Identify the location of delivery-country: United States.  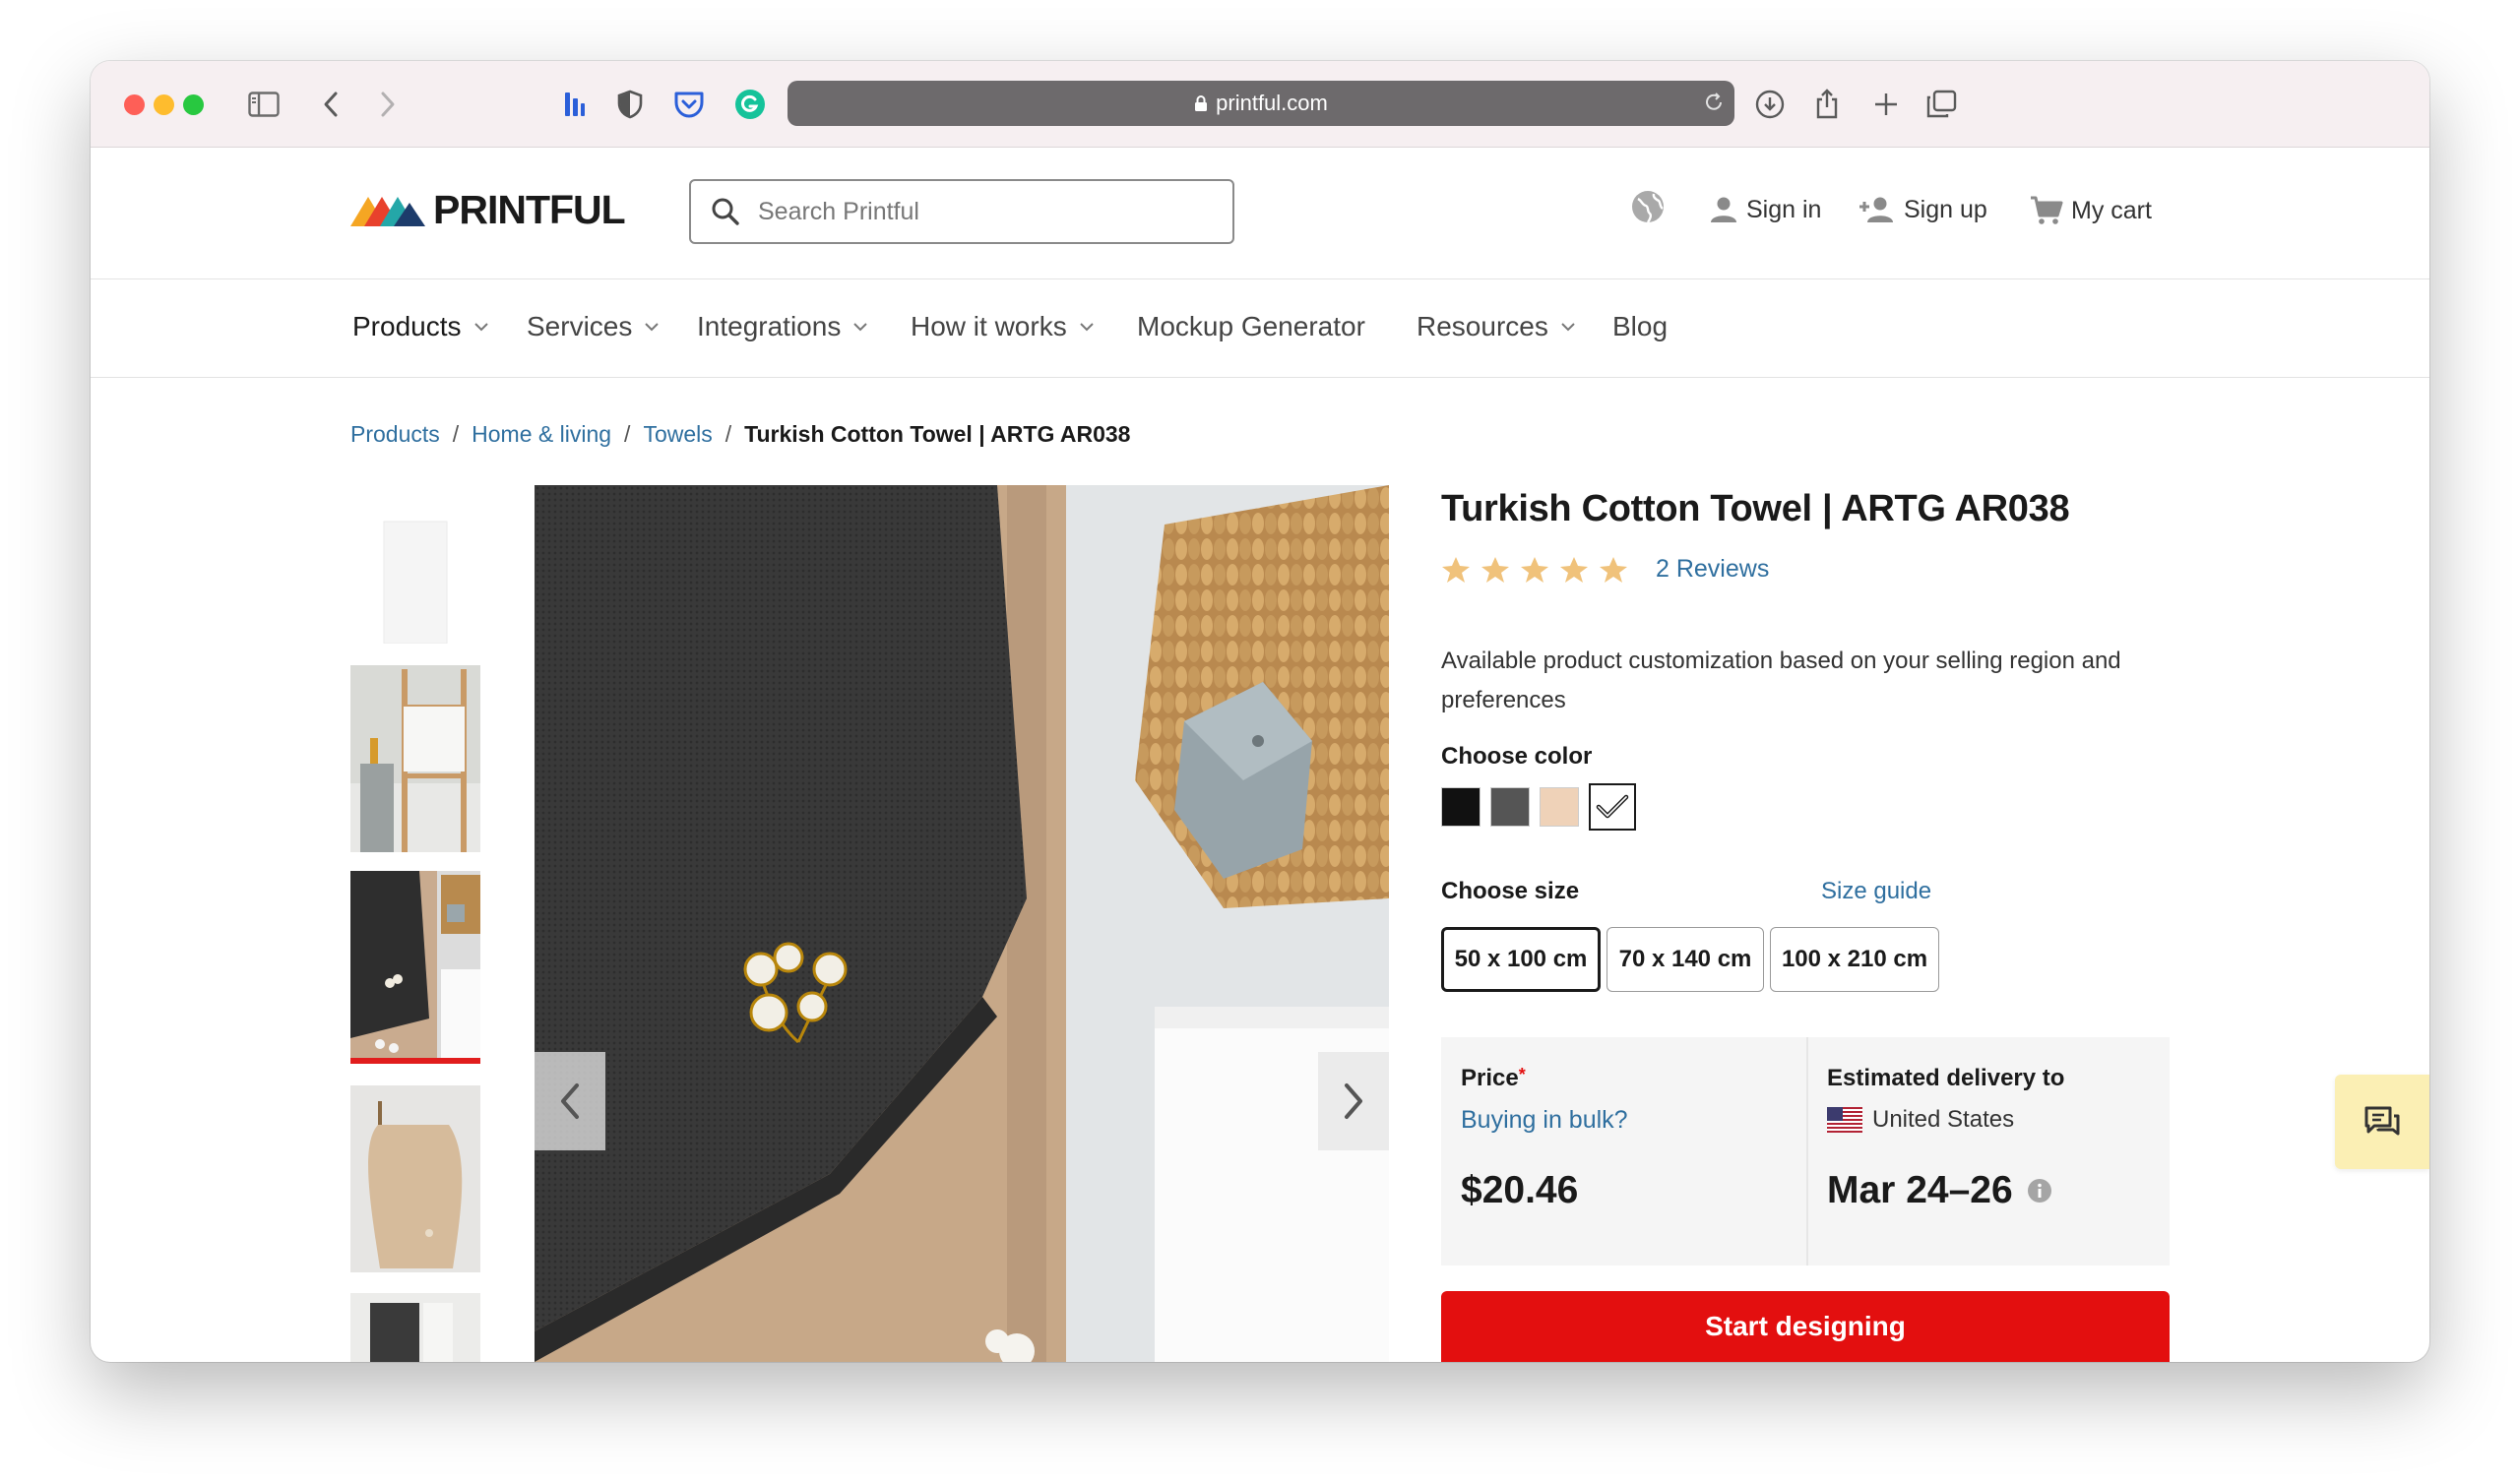
(1920, 1120).